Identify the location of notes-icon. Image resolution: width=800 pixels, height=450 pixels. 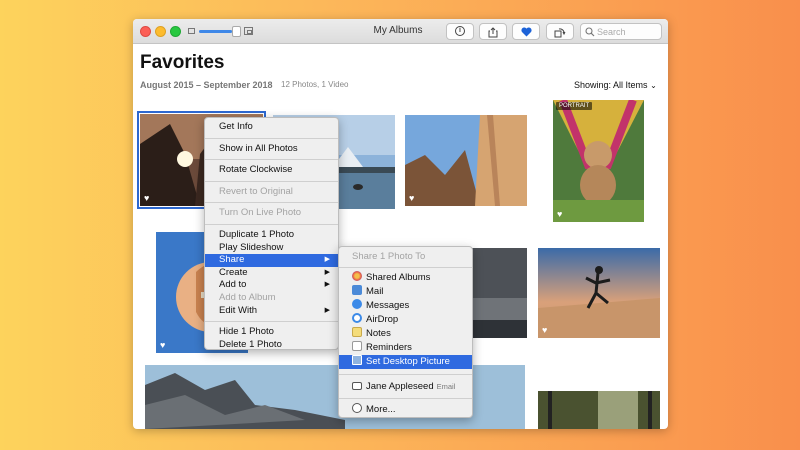
(357, 332).